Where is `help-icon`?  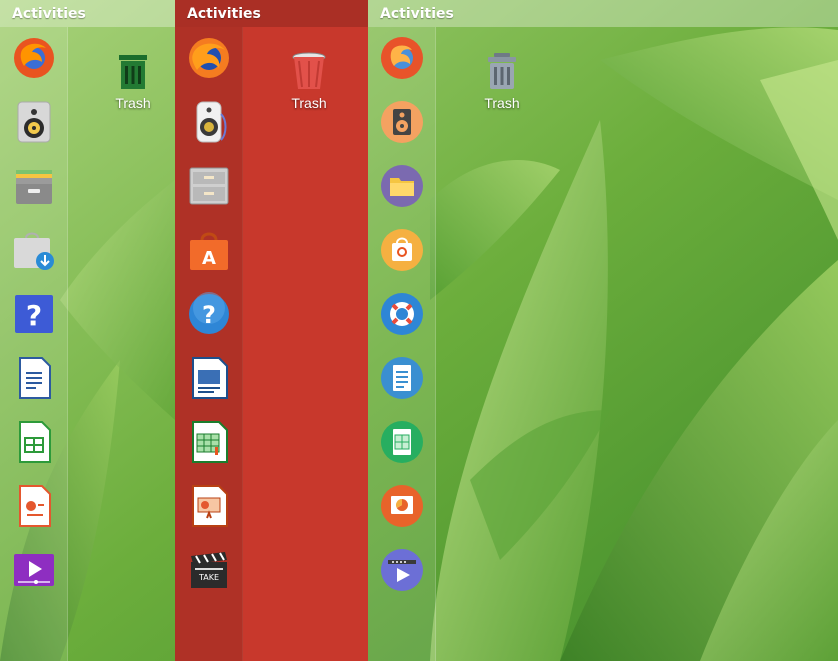
help-icon is located at coordinates (402, 314).